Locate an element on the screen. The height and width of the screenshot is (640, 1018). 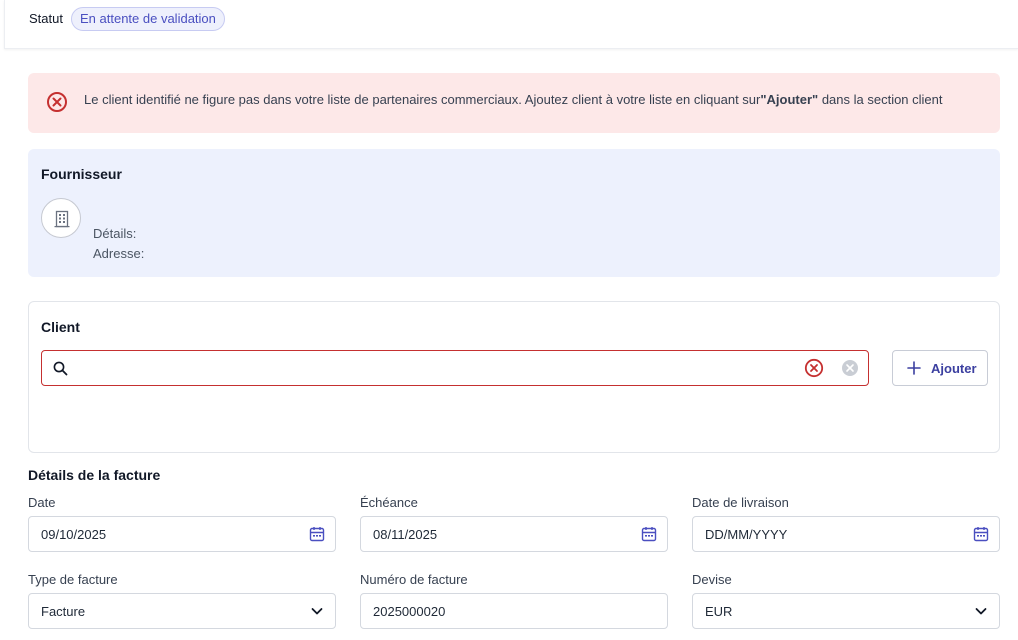
building-icon is located at coordinates (62, 219).